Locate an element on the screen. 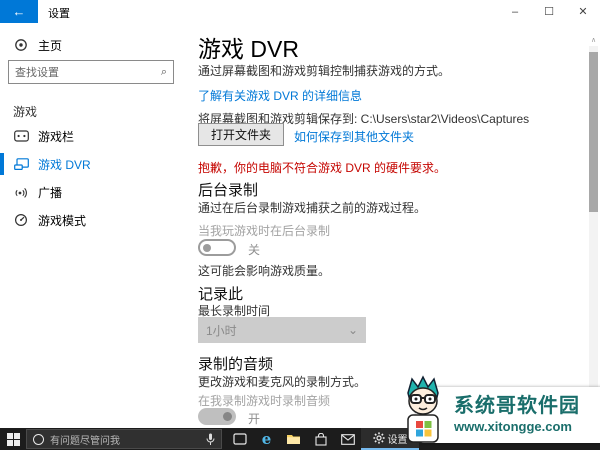  page-title: 游戏 DVR is located at coordinates (248, 49).